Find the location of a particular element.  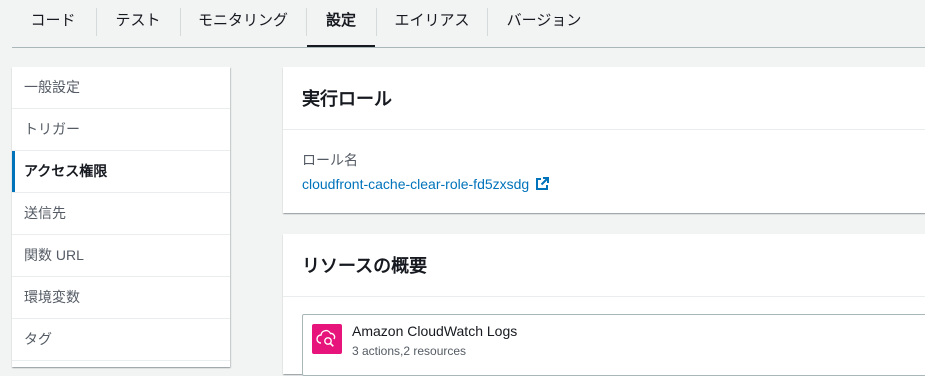

resource-summary-header: リソースの概要 is located at coordinates (604, 265).